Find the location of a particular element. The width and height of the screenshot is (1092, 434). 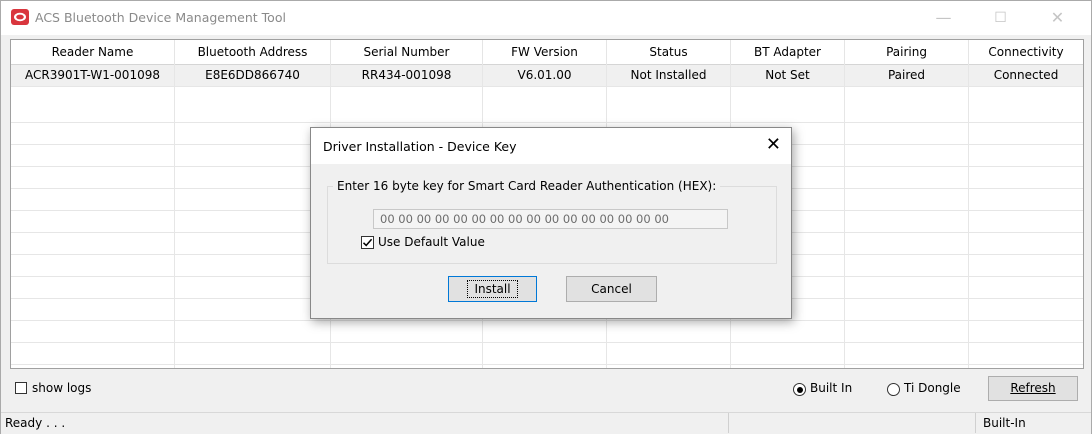

column-header-bt-adapter: BT Adapter is located at coordinates (788, 52).